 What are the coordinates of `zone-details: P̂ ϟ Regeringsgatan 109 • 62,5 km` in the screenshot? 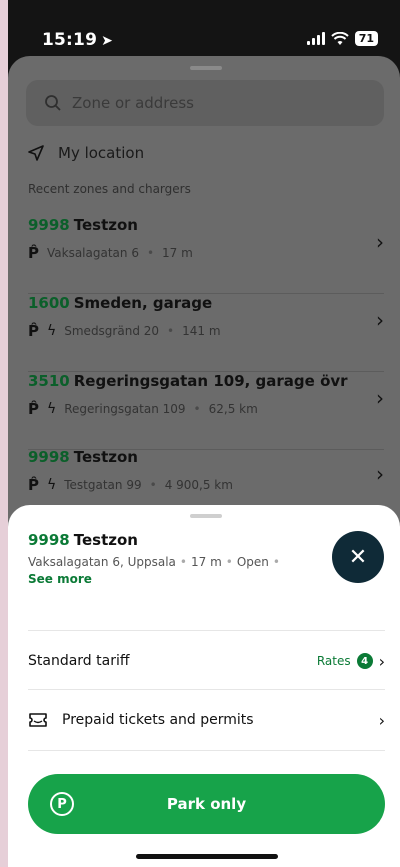 It's located at (143, 409).